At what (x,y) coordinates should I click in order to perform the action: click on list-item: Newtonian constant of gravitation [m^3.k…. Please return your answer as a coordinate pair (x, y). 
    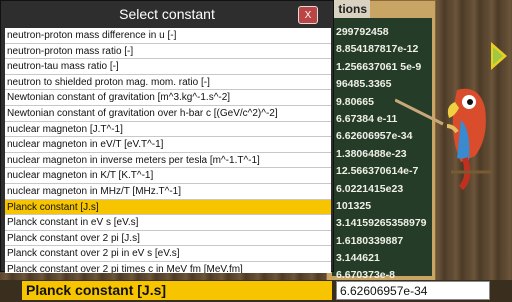
    Looking at the image, I should click on (168, 98).